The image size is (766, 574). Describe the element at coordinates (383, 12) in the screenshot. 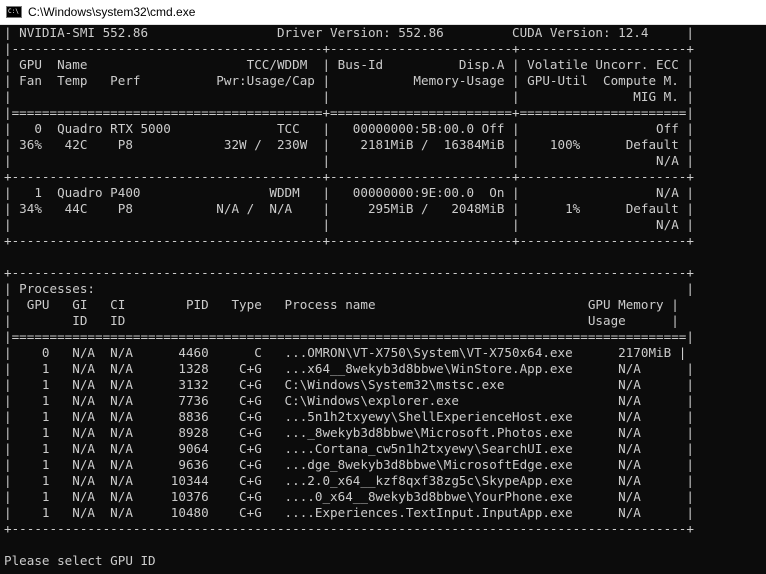

I see `title-bar: C:\ C:\Windows\system32\cmd.exe` at that location.